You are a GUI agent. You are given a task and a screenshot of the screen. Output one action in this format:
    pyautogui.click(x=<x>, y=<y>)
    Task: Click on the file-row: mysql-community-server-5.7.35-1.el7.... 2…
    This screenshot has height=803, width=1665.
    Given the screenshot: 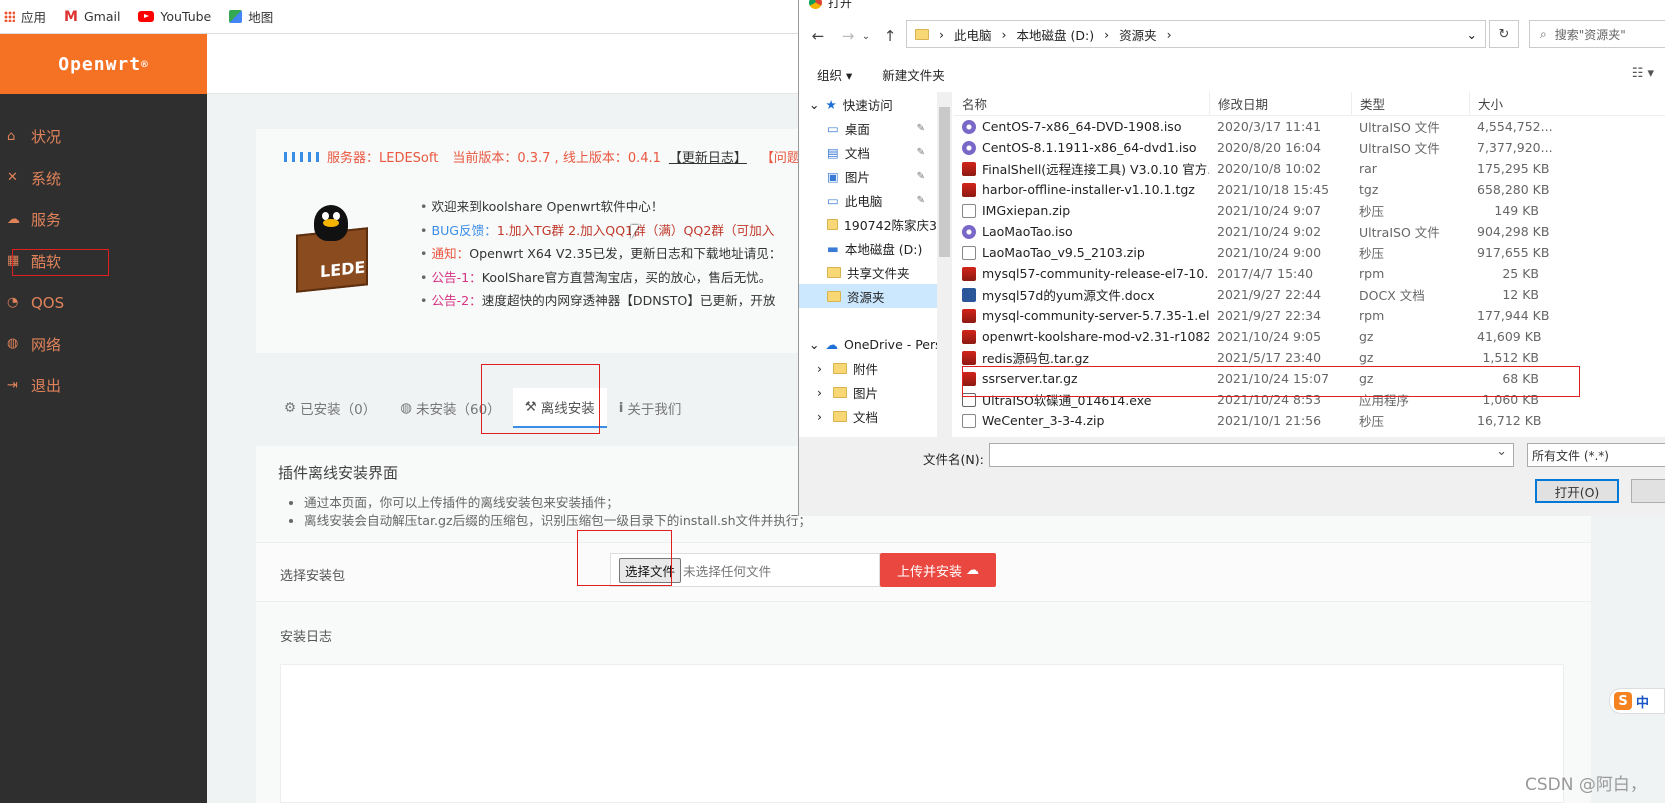 What is the action you would take?
    pyautogui.click(x=1309, y=315)
    